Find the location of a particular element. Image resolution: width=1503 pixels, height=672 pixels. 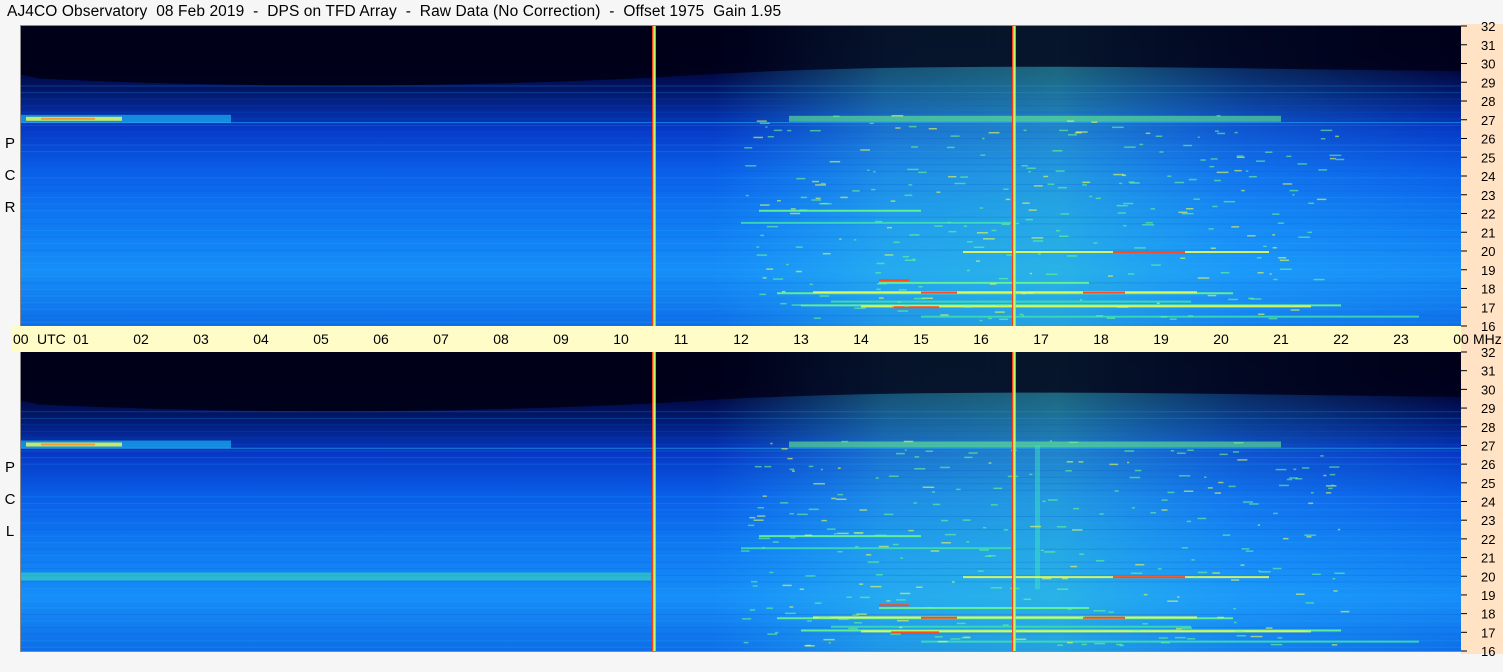

time-tick-label: 13 is located at coordinates (801, 339).